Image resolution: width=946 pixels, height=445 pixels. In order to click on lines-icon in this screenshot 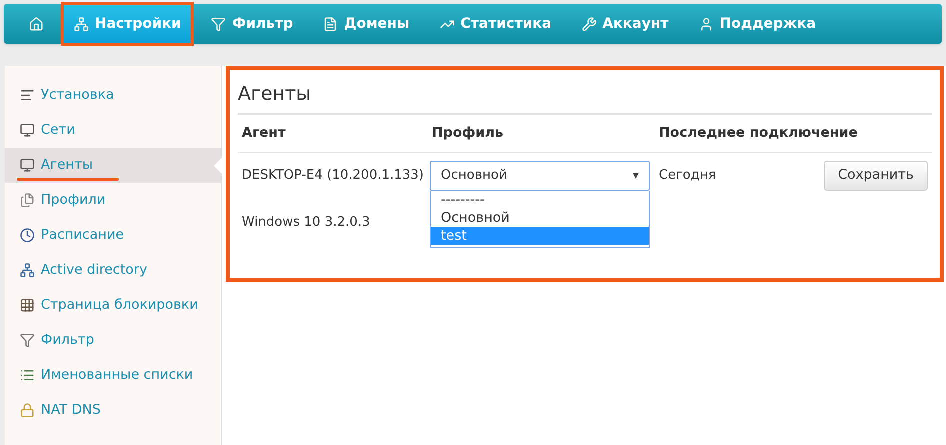, I will do `click(27, 95)`.